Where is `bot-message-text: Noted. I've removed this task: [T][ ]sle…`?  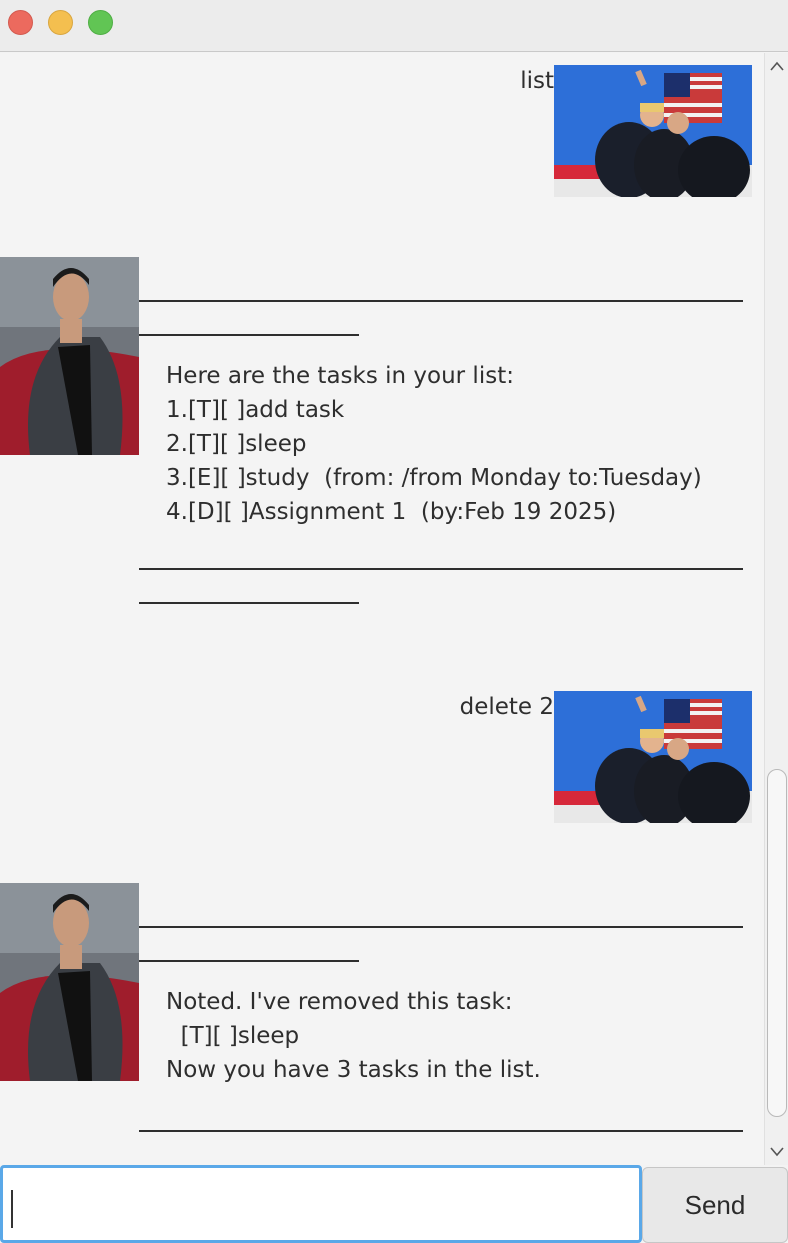 bot-message-text: Noted. I've removed this task: [T][ ]sle… is located at coordinates (353, 1036).